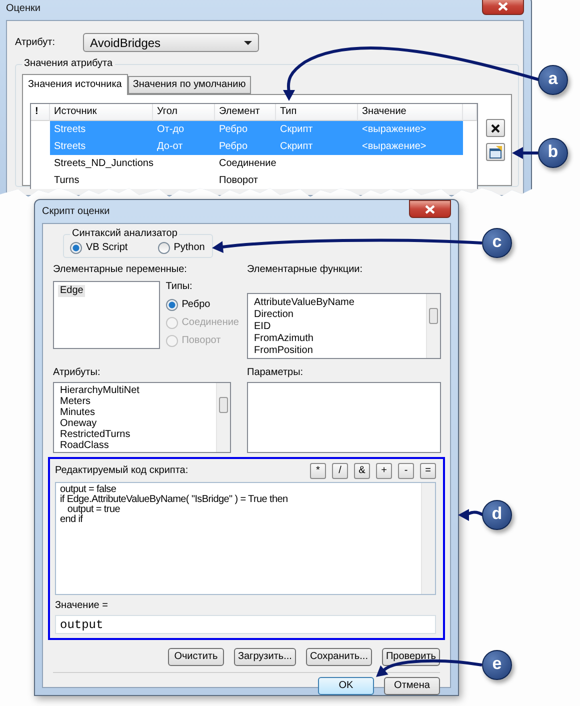  I want to click on operator-button: *, so click(318, 471).